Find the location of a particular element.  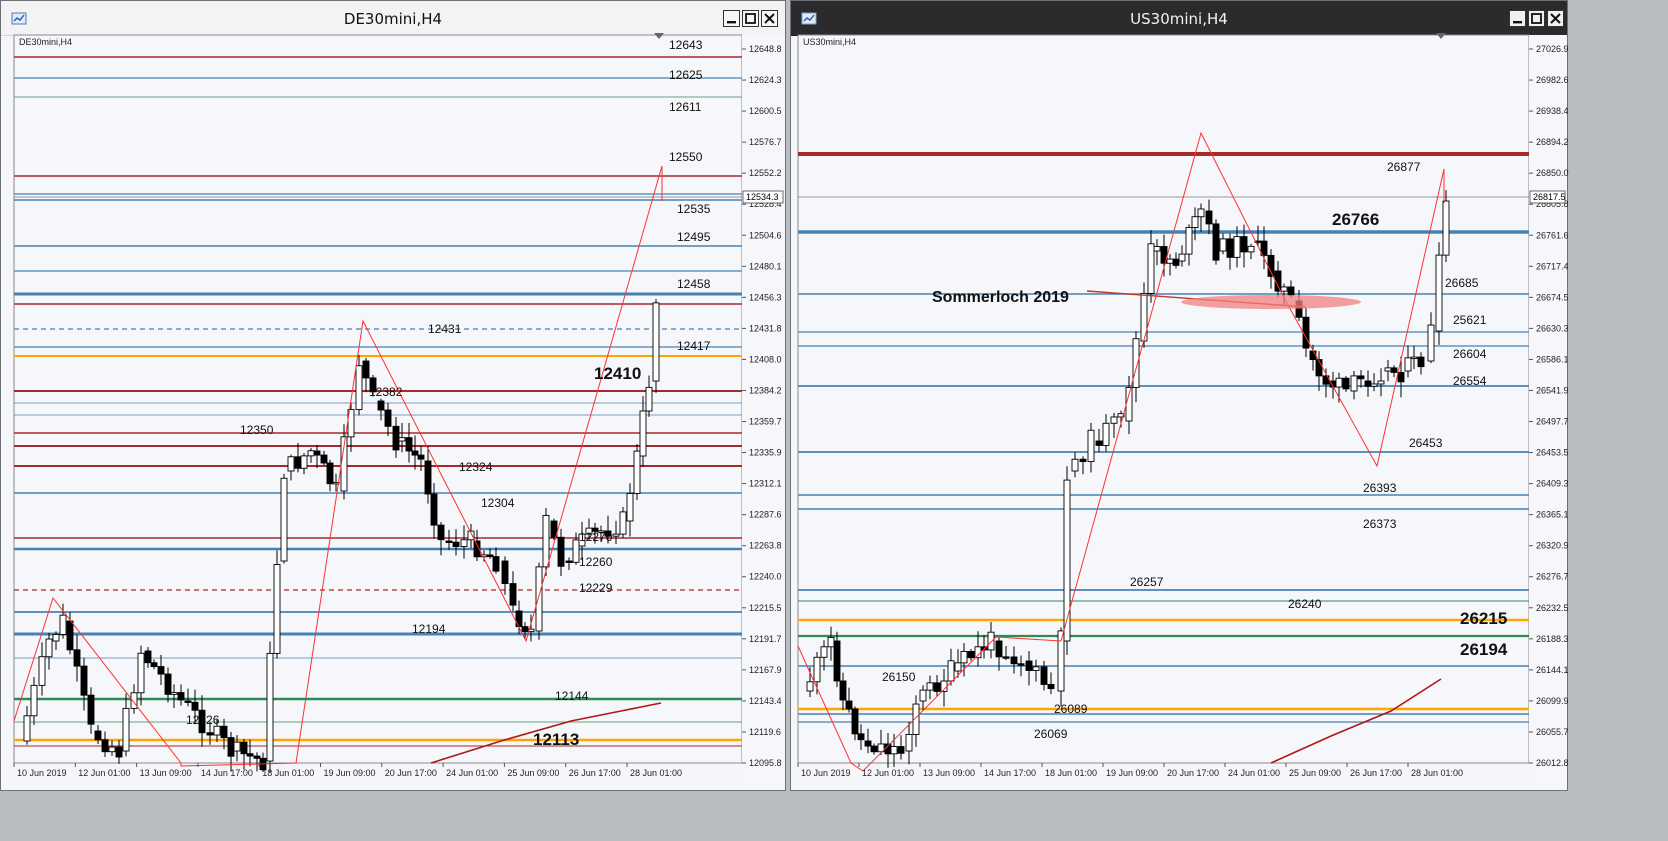

price-tick-label: 12359.7 is located at coordinates (765, 422).